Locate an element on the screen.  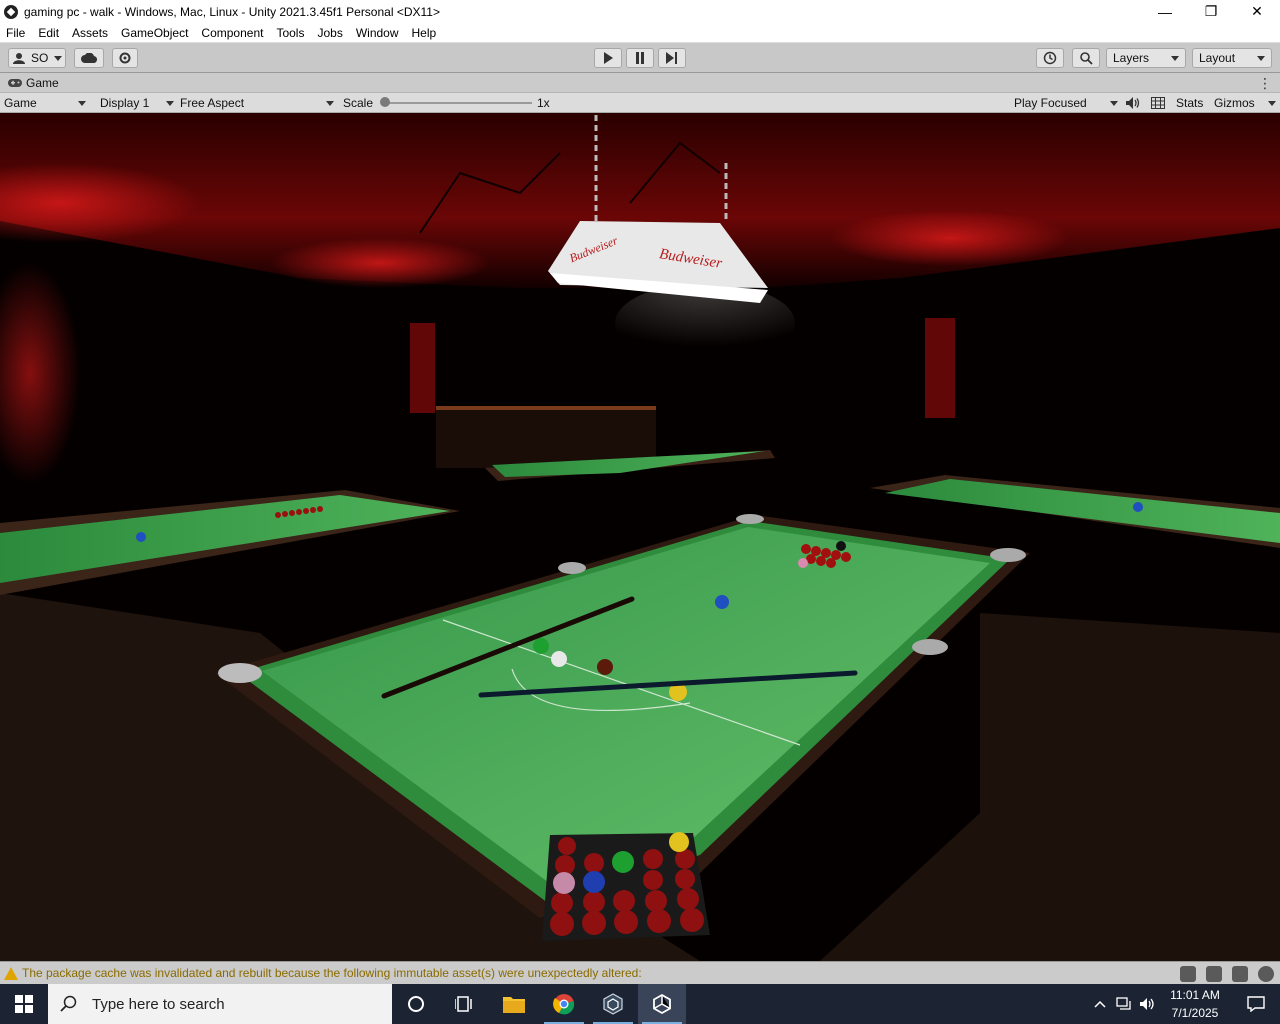
account-dropdown: SO is located at coordinates (37, 58).